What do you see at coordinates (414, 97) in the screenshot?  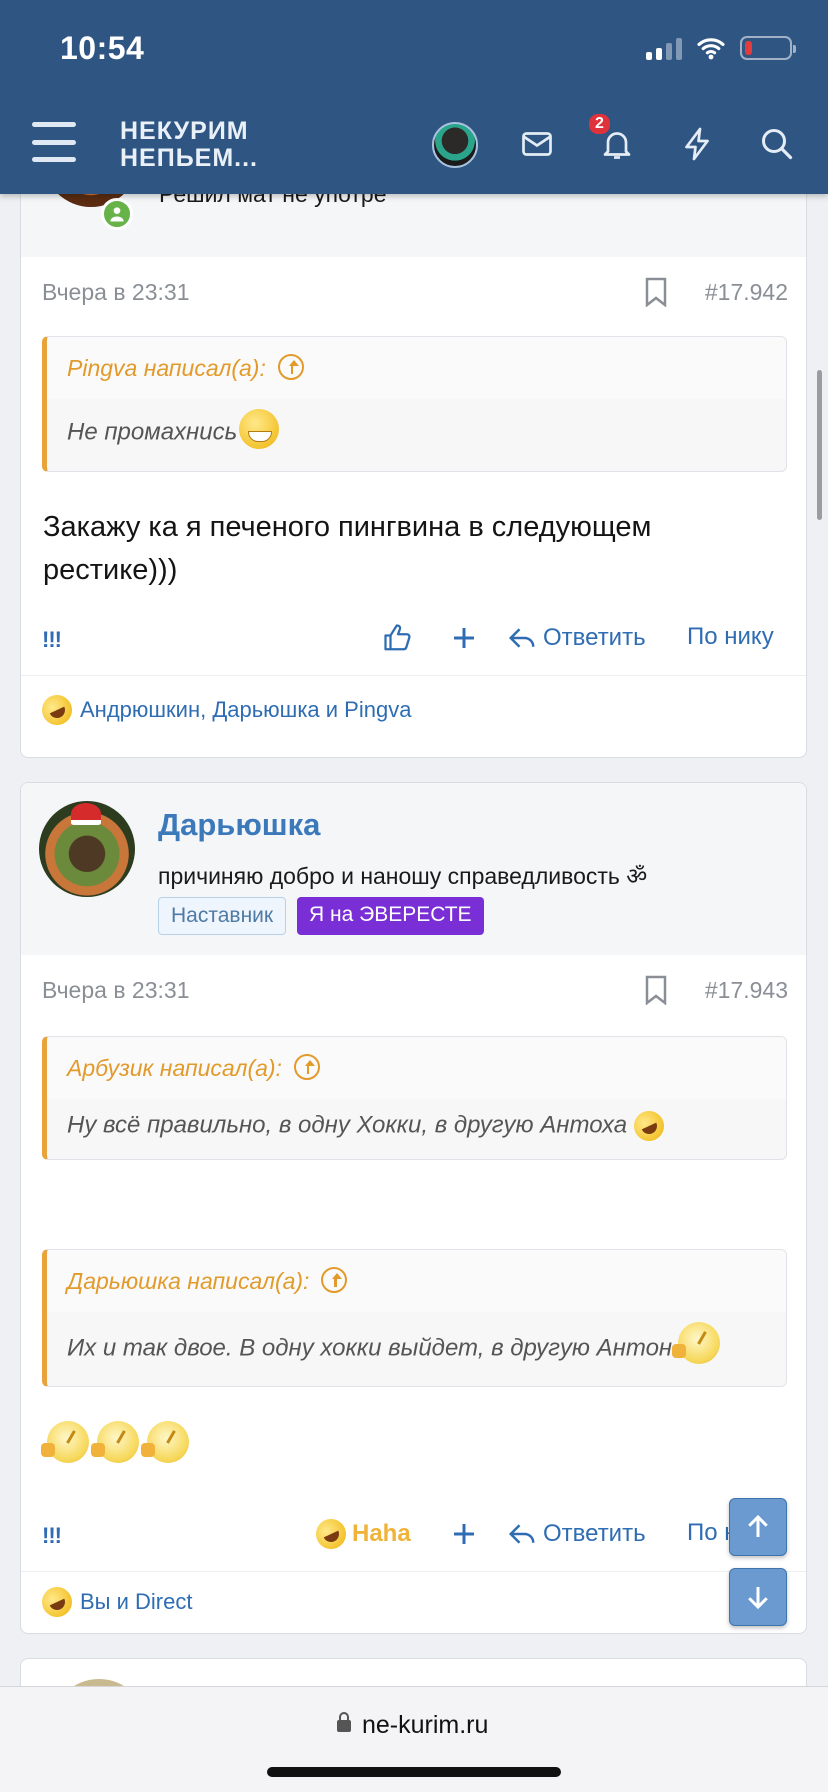 I see `top-header: 10:54 НЕКУРИМ НЕПЬЕМ... 2` at bounding box center [414, 97].